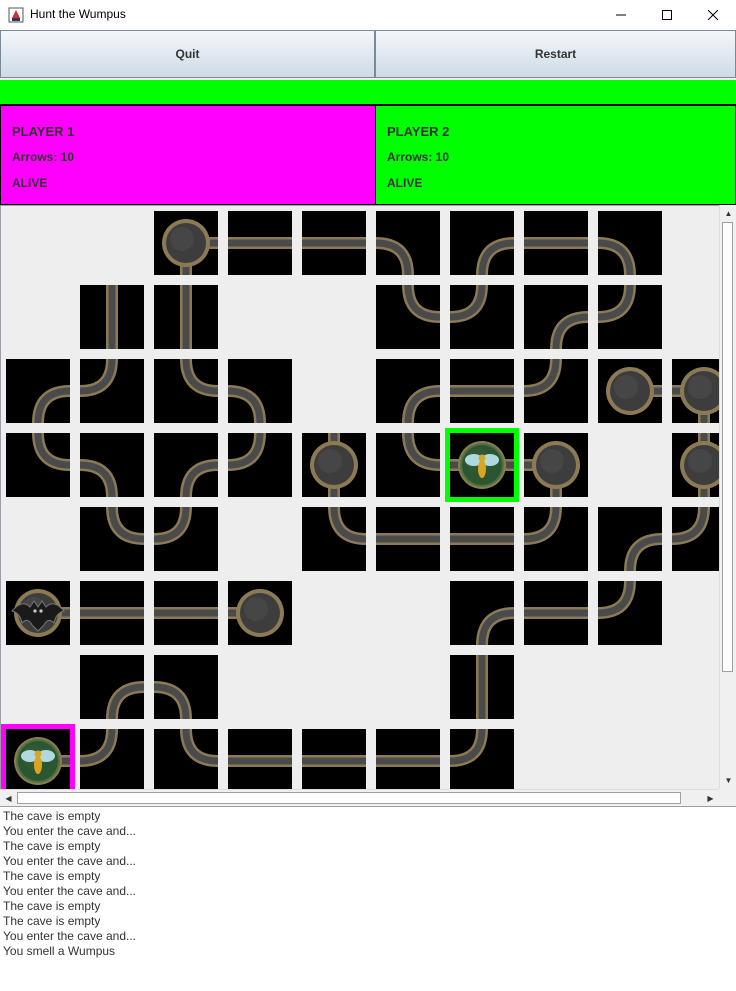  I want to click on minimize-button, so click(621, 15).